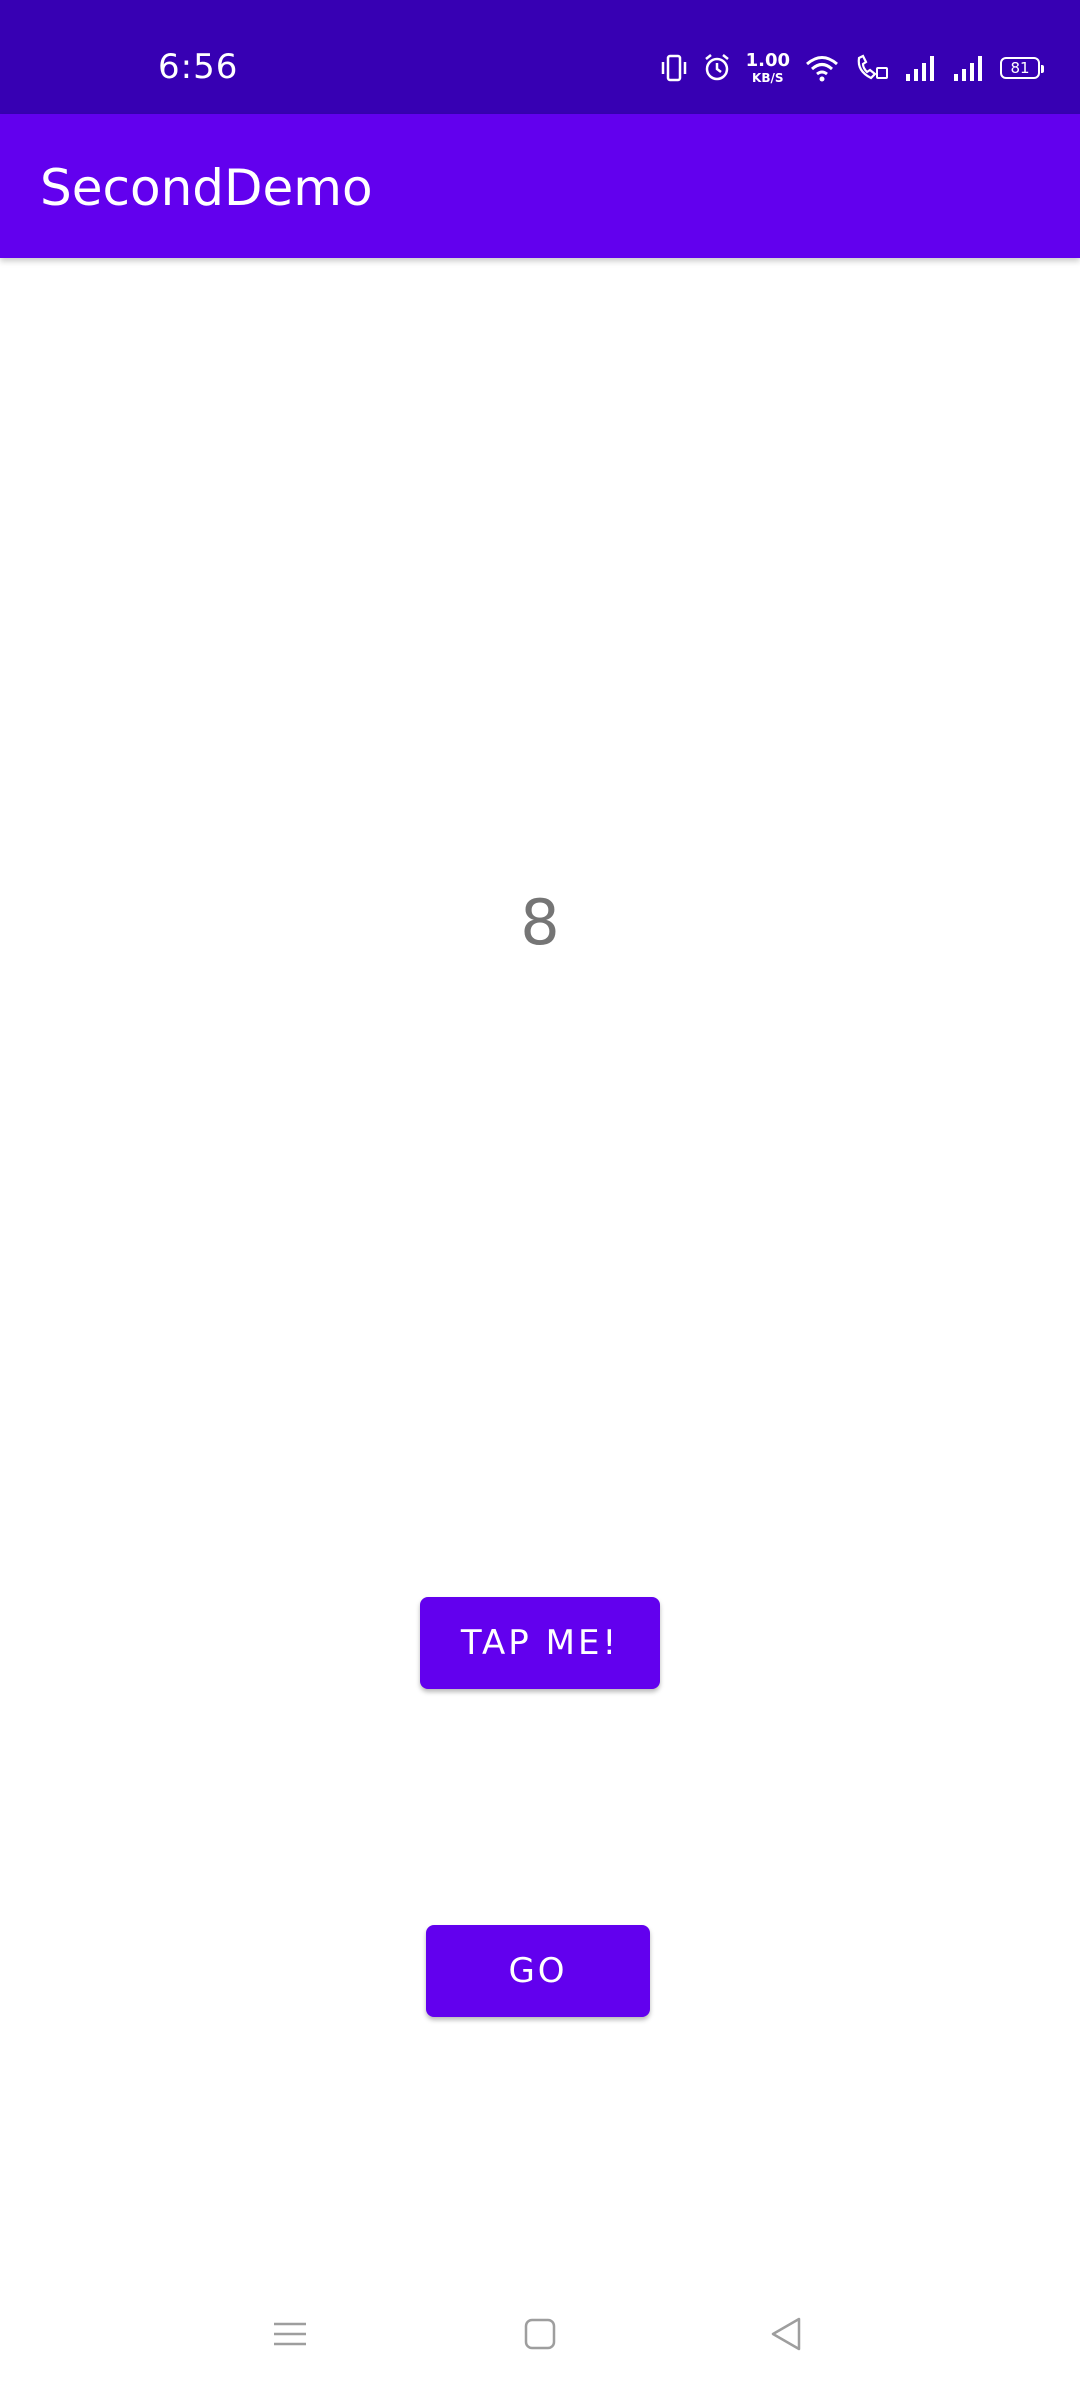  Describe the element at coordinates (540, 2334) in the screenshot. I see `home-icon` at that location.